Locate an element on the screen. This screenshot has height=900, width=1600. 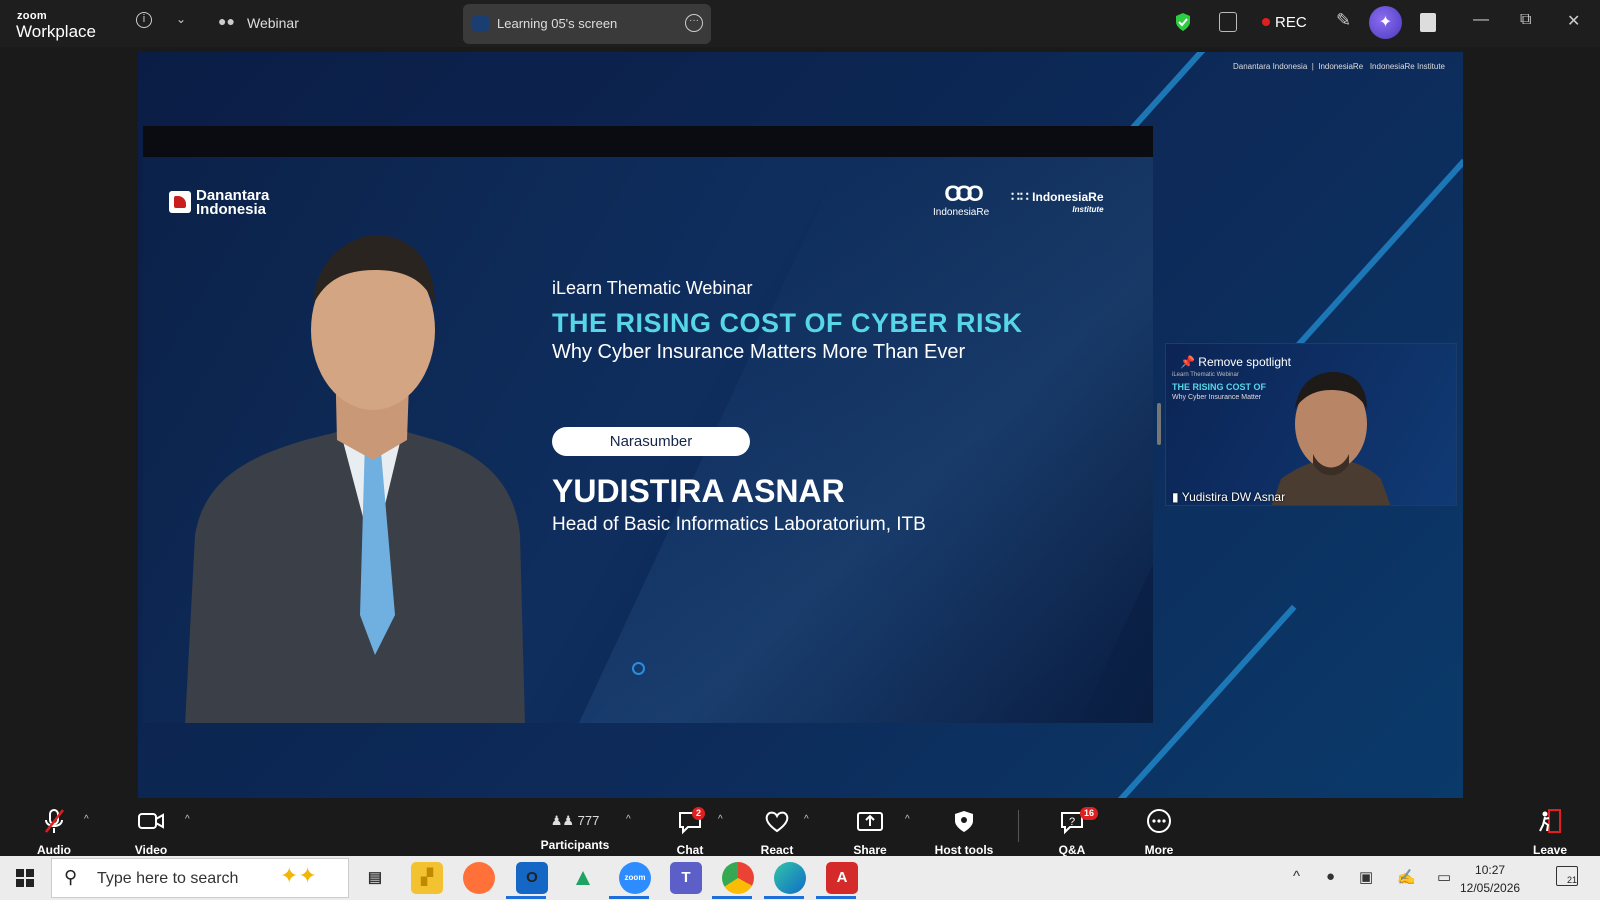
controls-divider is located at coordinates (1018, 826).